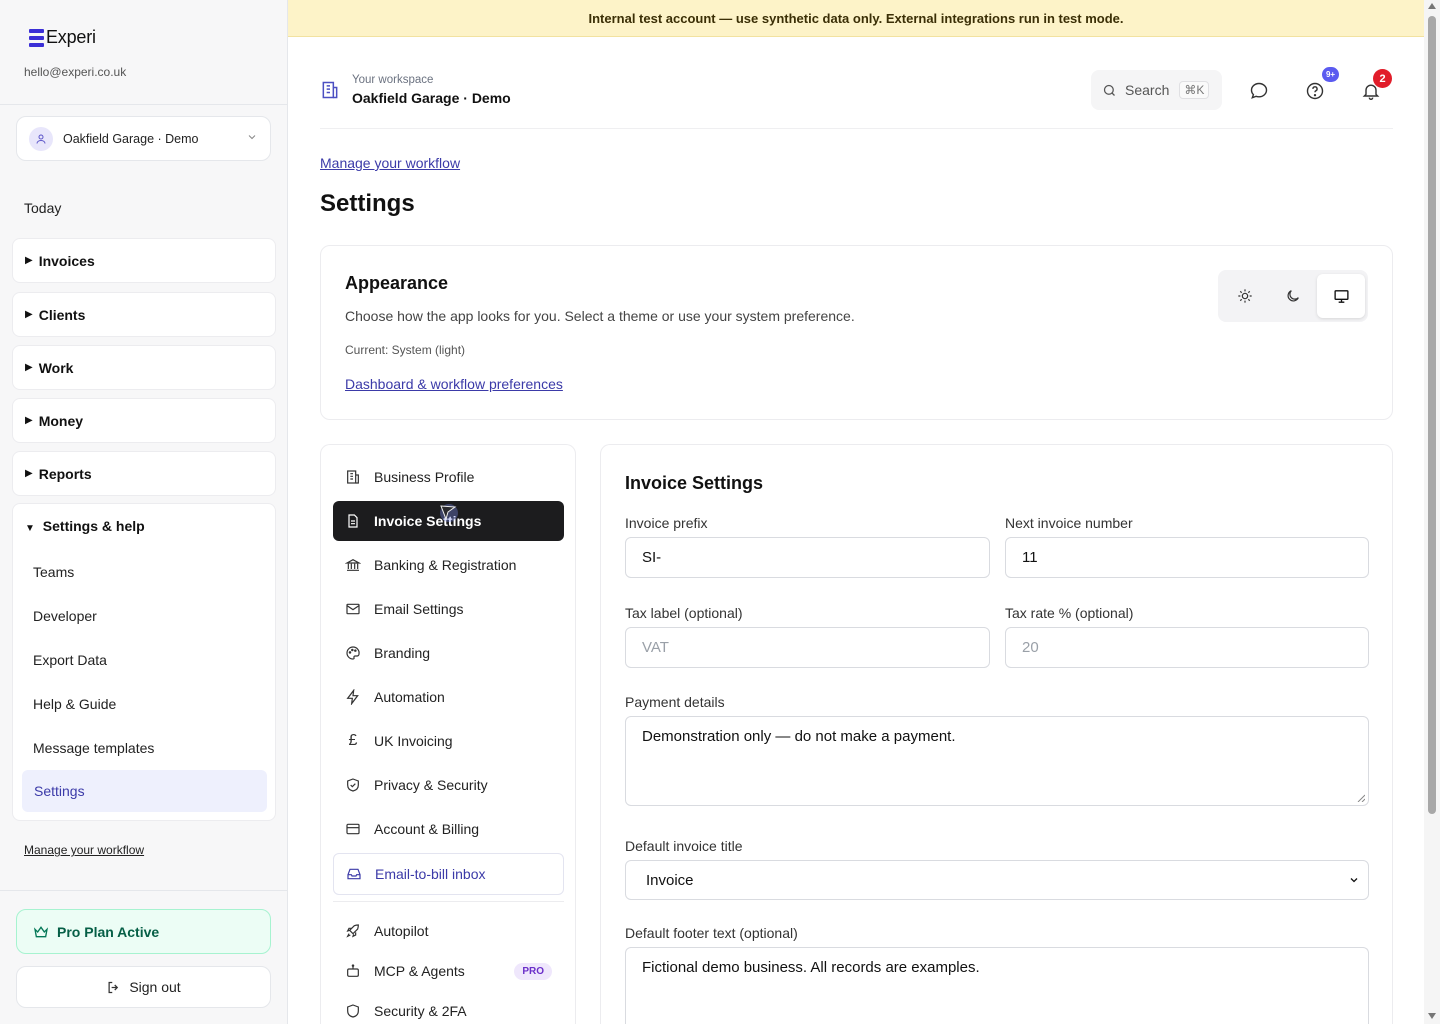 This screenshot has height=1024, width=1440. I want to click on search-shortcut: ⌘K, so click(1194, 90).